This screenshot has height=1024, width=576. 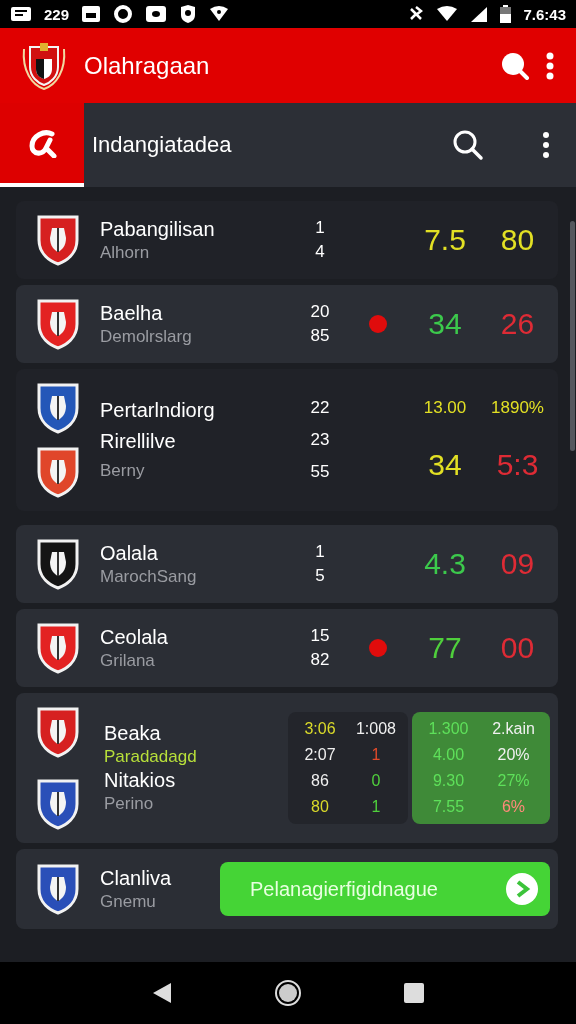 I want to click on match-number: 82, so click(x=320, y=660).